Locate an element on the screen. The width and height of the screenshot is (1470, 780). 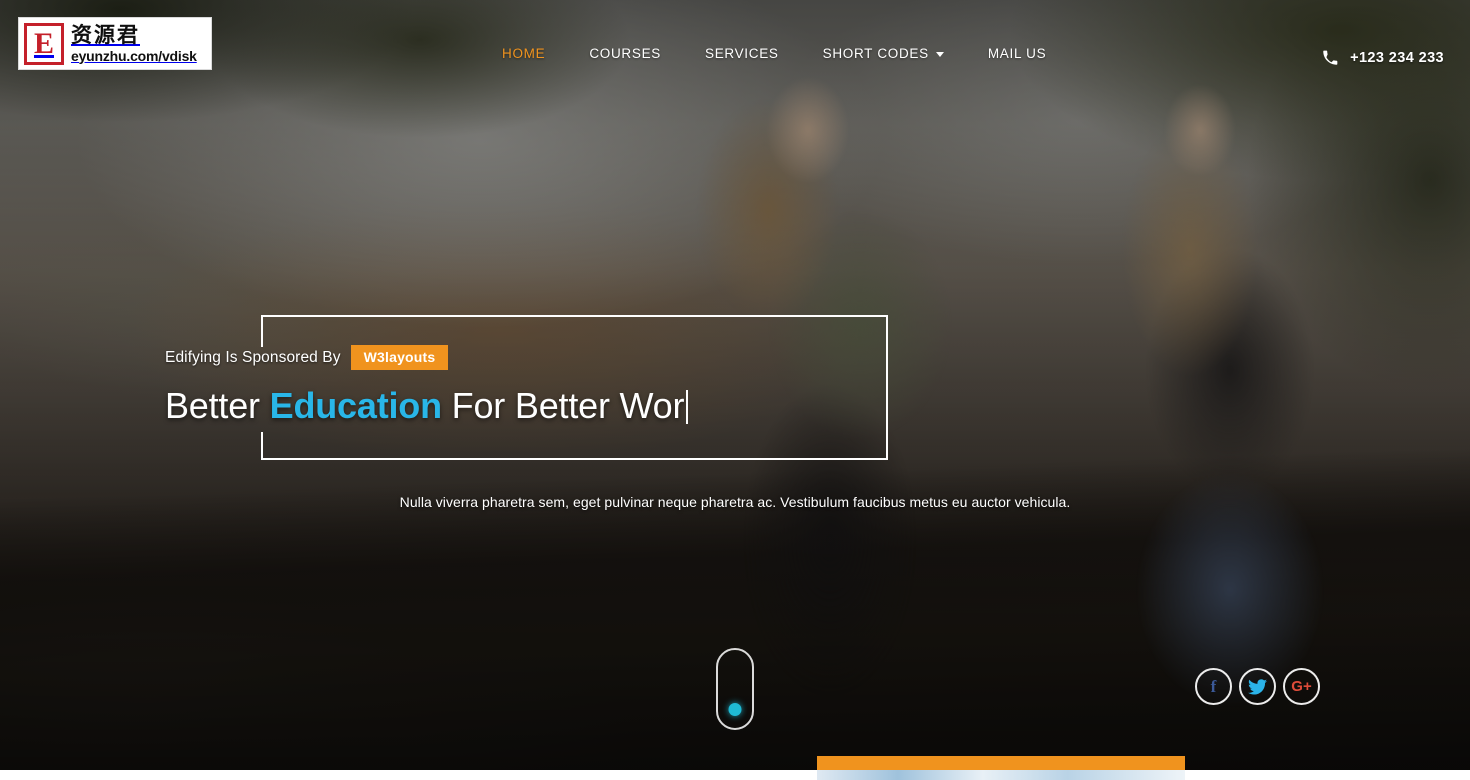
hero-title-prefix: Better is located at coordinates (217, 405).